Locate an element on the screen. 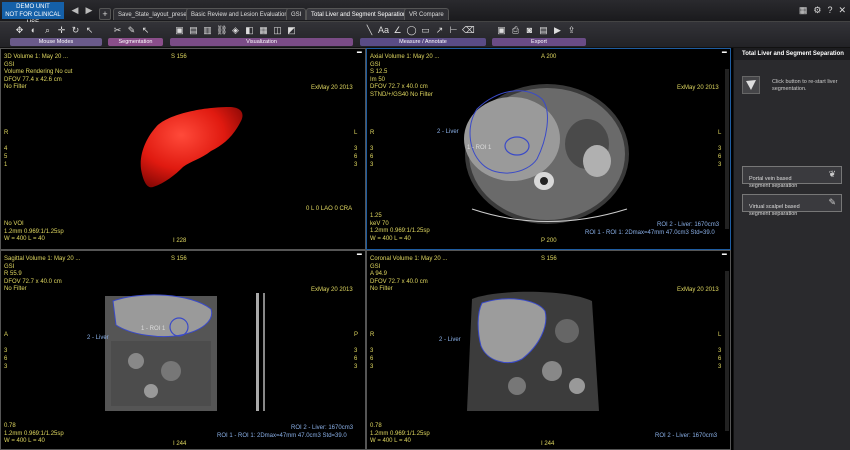  link-icon: ⛓ is located at coordinates (221, 30).